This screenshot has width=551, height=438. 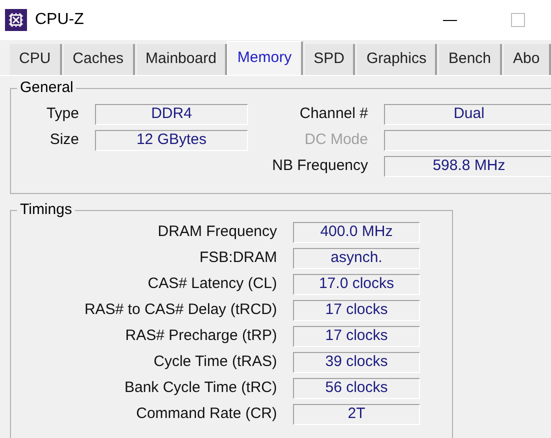 I want to click on value-field: Dual, so click(x=467, y=114).